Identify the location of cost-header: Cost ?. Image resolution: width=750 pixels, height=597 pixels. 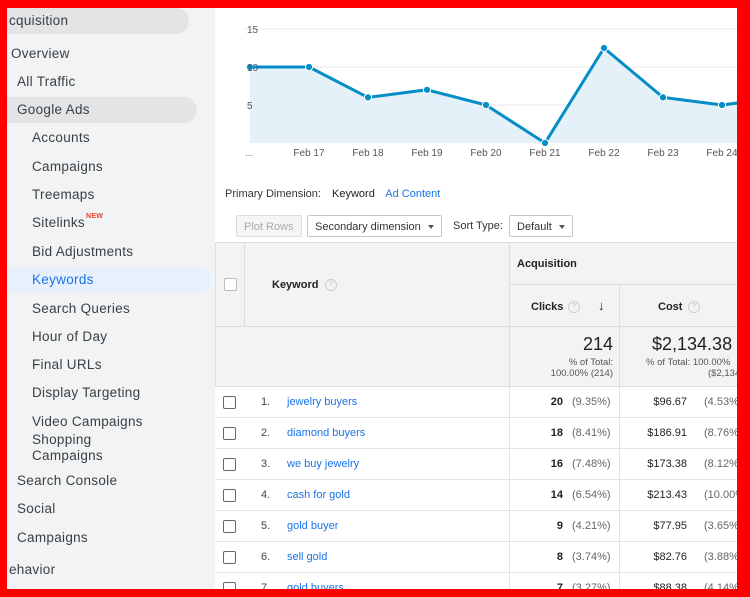
(678, 305).